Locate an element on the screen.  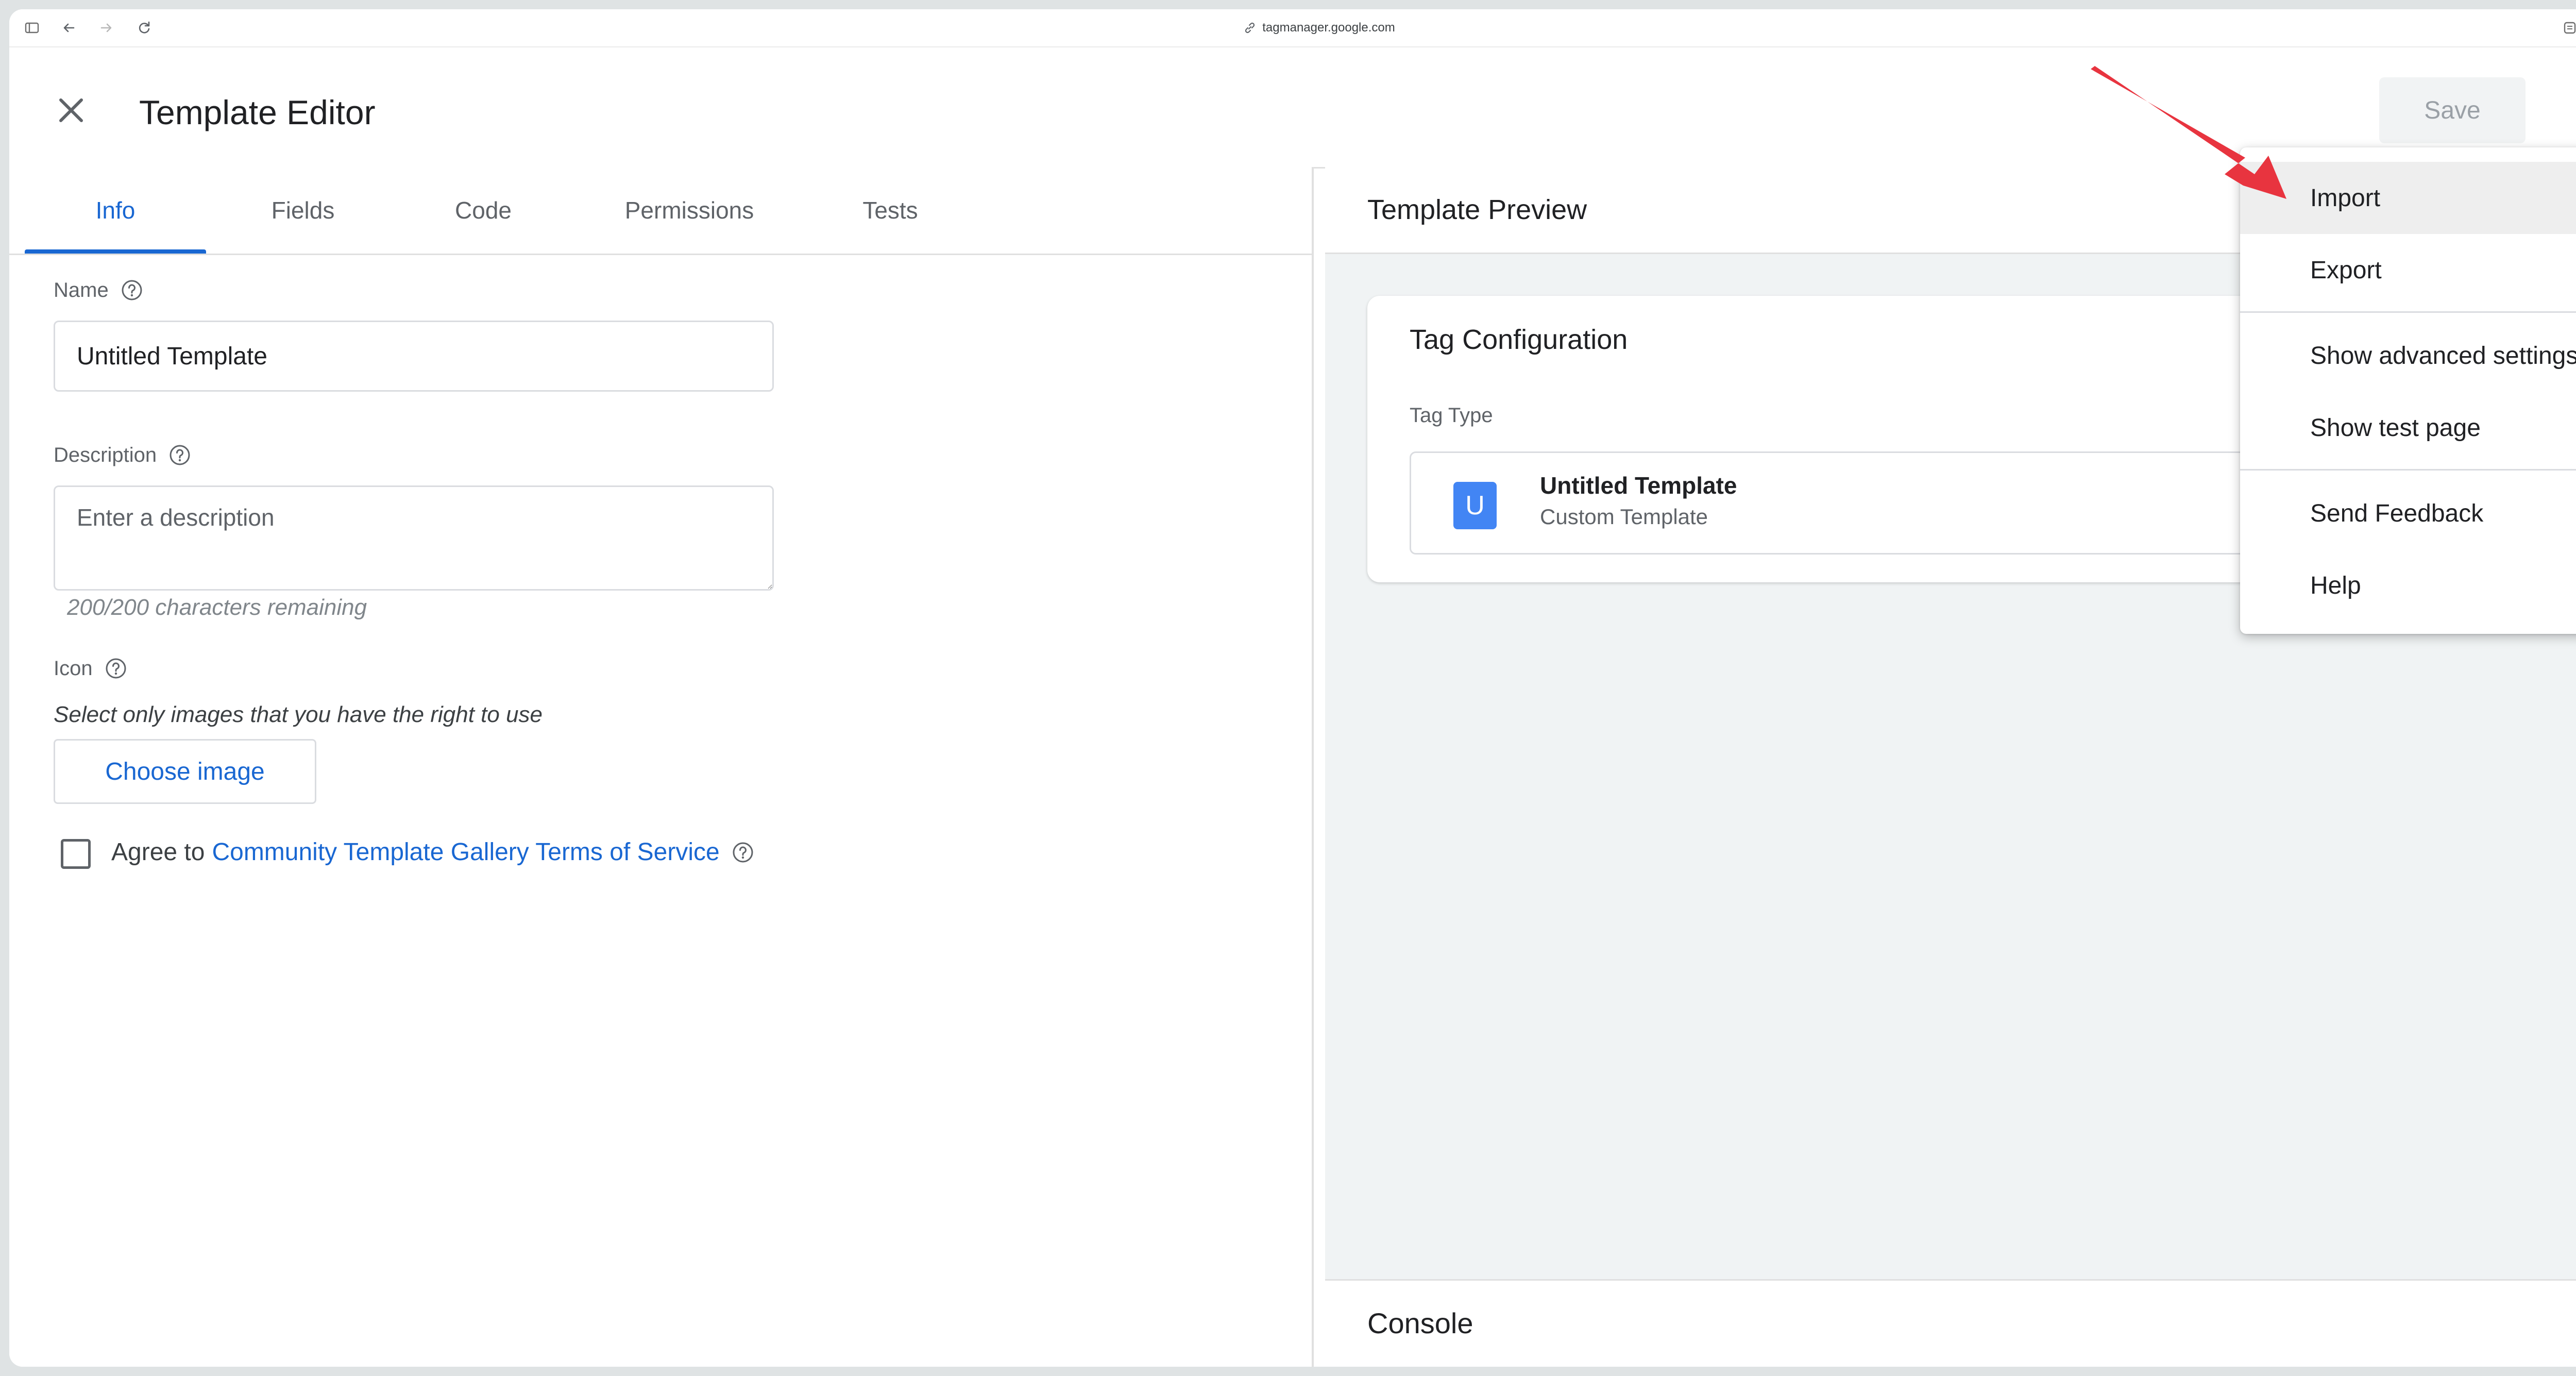
menu-item-send-feedback: Send Feedback is located at coordinates (2408, 513).